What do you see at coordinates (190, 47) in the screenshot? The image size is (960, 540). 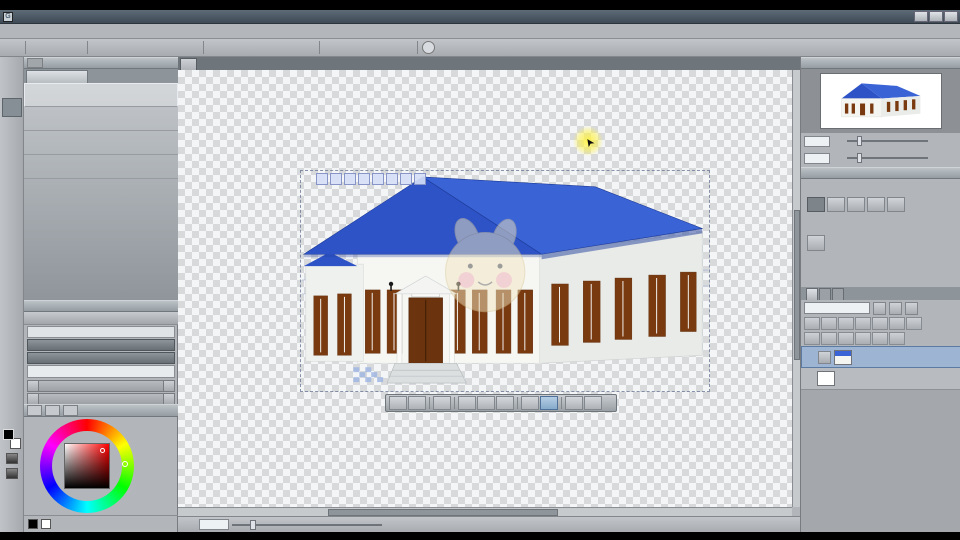 I see `delete-icon` at bounding box center [190, 47].